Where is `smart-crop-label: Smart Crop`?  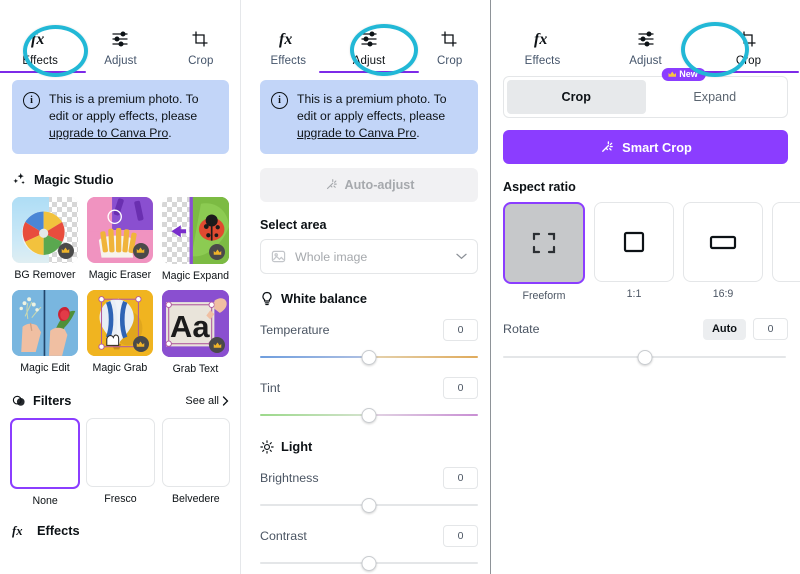 smart-crop-label: Smart Crop is located at coordinates (657, 147).